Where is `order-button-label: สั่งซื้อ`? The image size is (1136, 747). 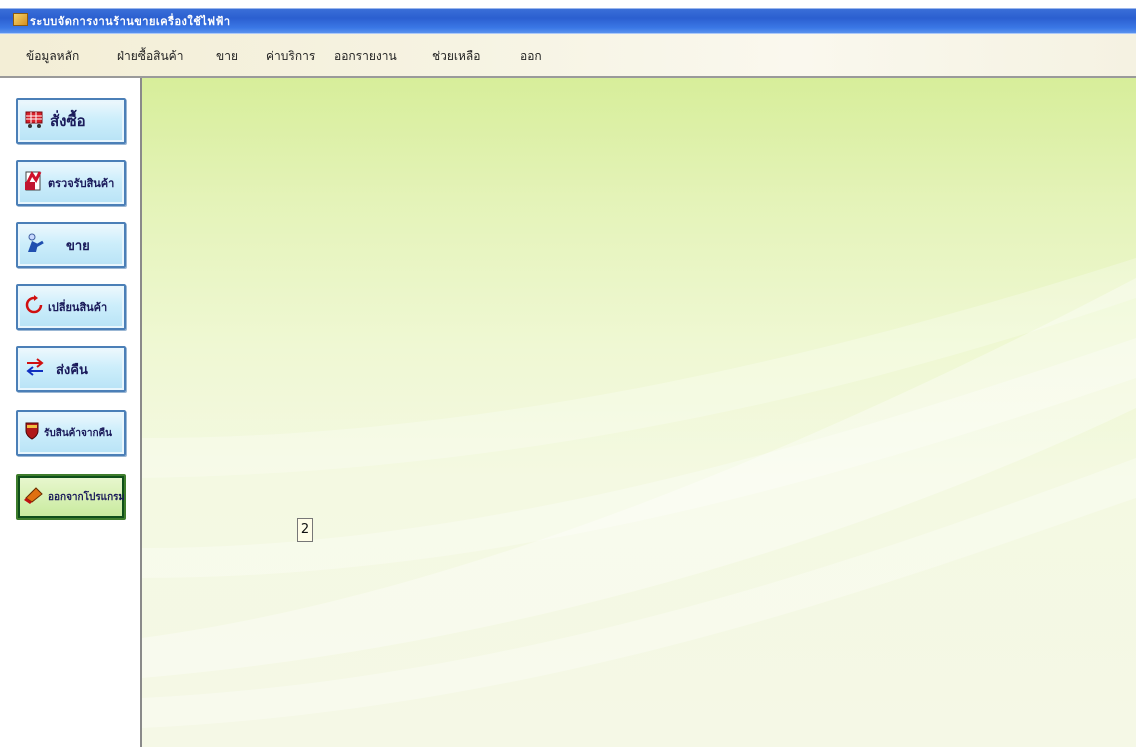
order-button-label: สั่งซื้อ is located at coordinates (68, 121).